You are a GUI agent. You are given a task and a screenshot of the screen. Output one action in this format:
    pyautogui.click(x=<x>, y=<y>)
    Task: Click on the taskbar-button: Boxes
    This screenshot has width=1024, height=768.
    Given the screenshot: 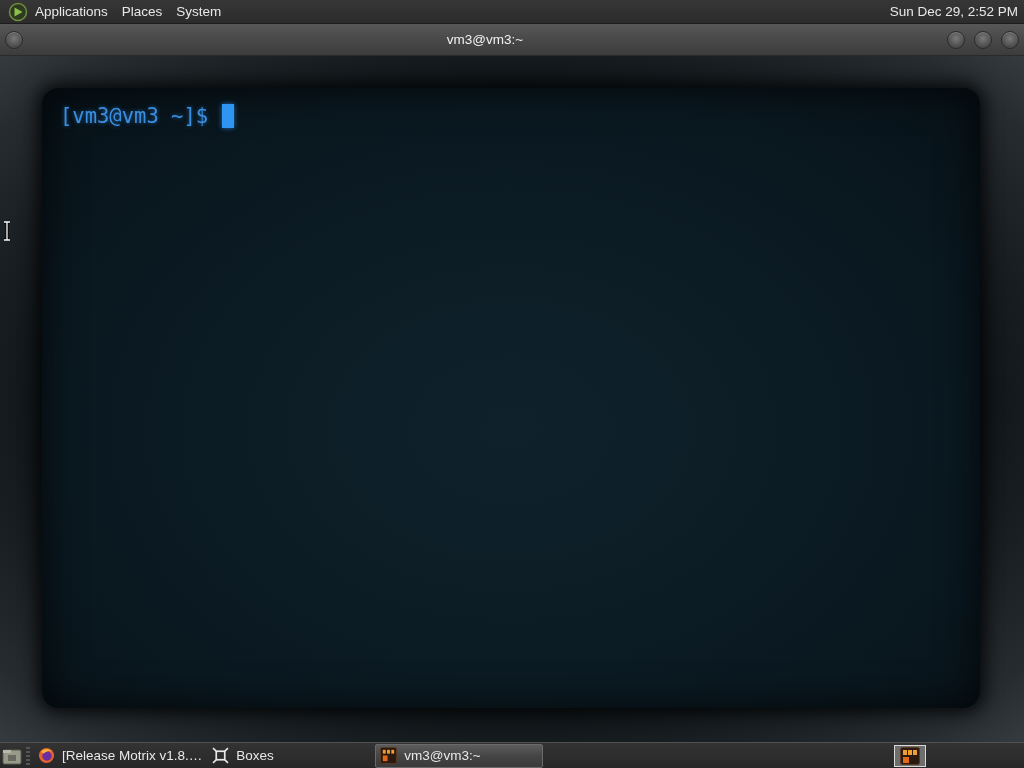 What is the action you would take?
    pyautogui.click(x=291, y=755)
    